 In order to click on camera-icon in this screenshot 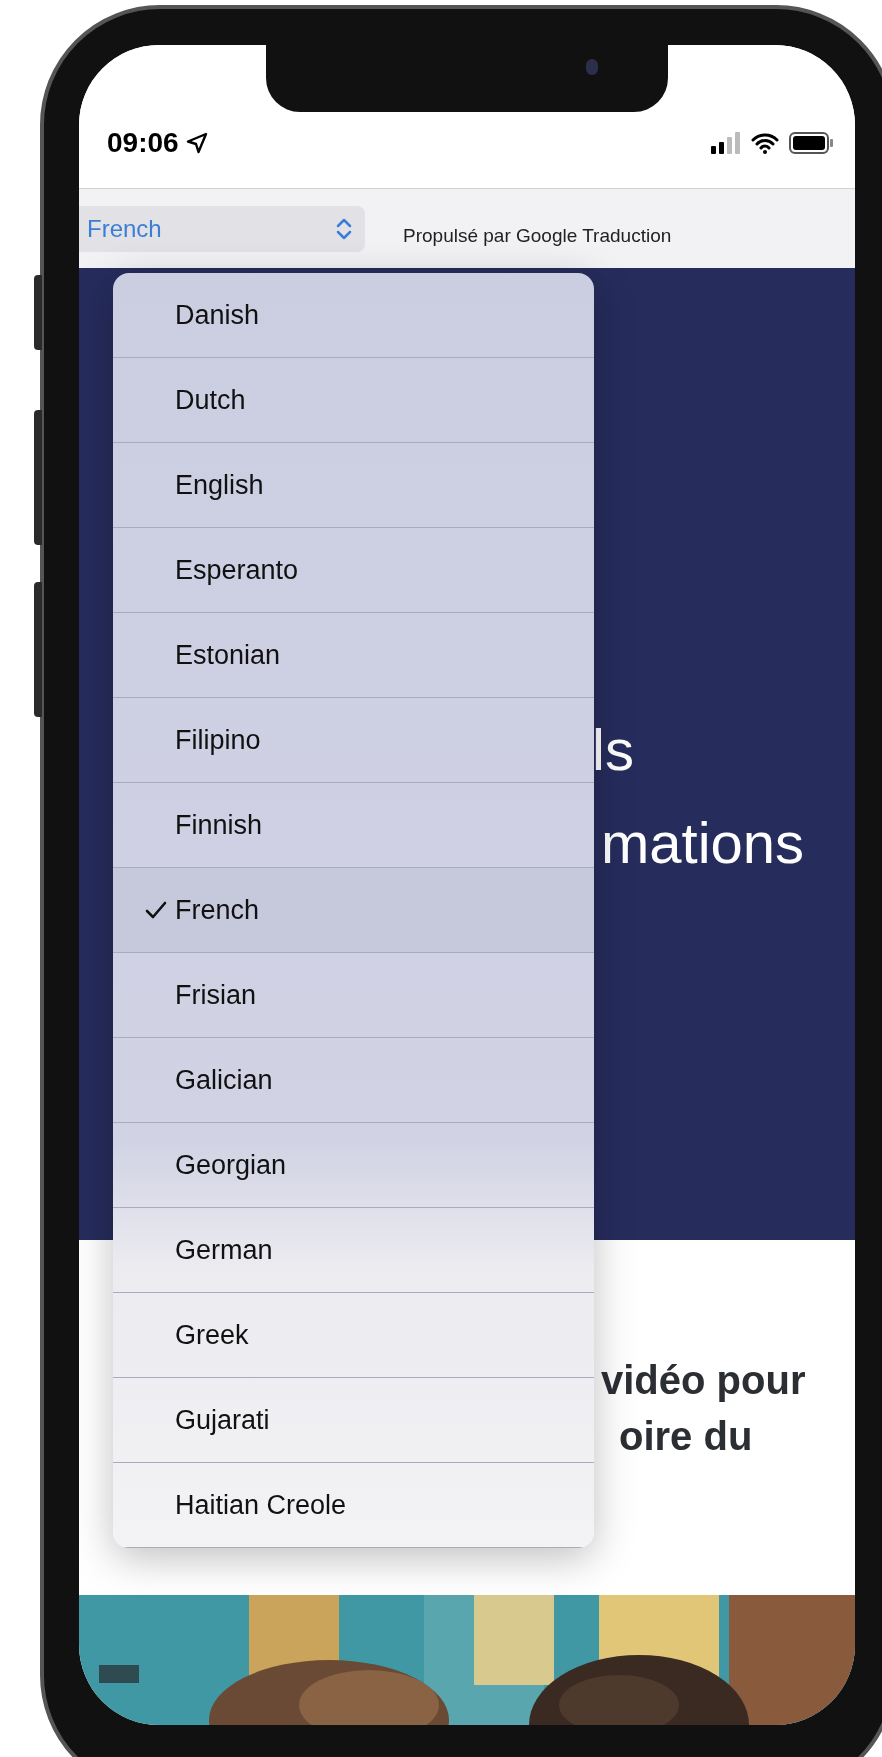, I will do `click(592, 67)`.